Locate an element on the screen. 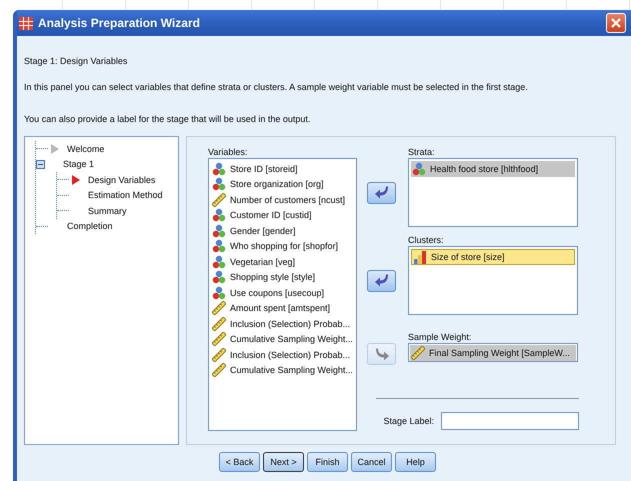  close-button is located at coordinates (616, 23).